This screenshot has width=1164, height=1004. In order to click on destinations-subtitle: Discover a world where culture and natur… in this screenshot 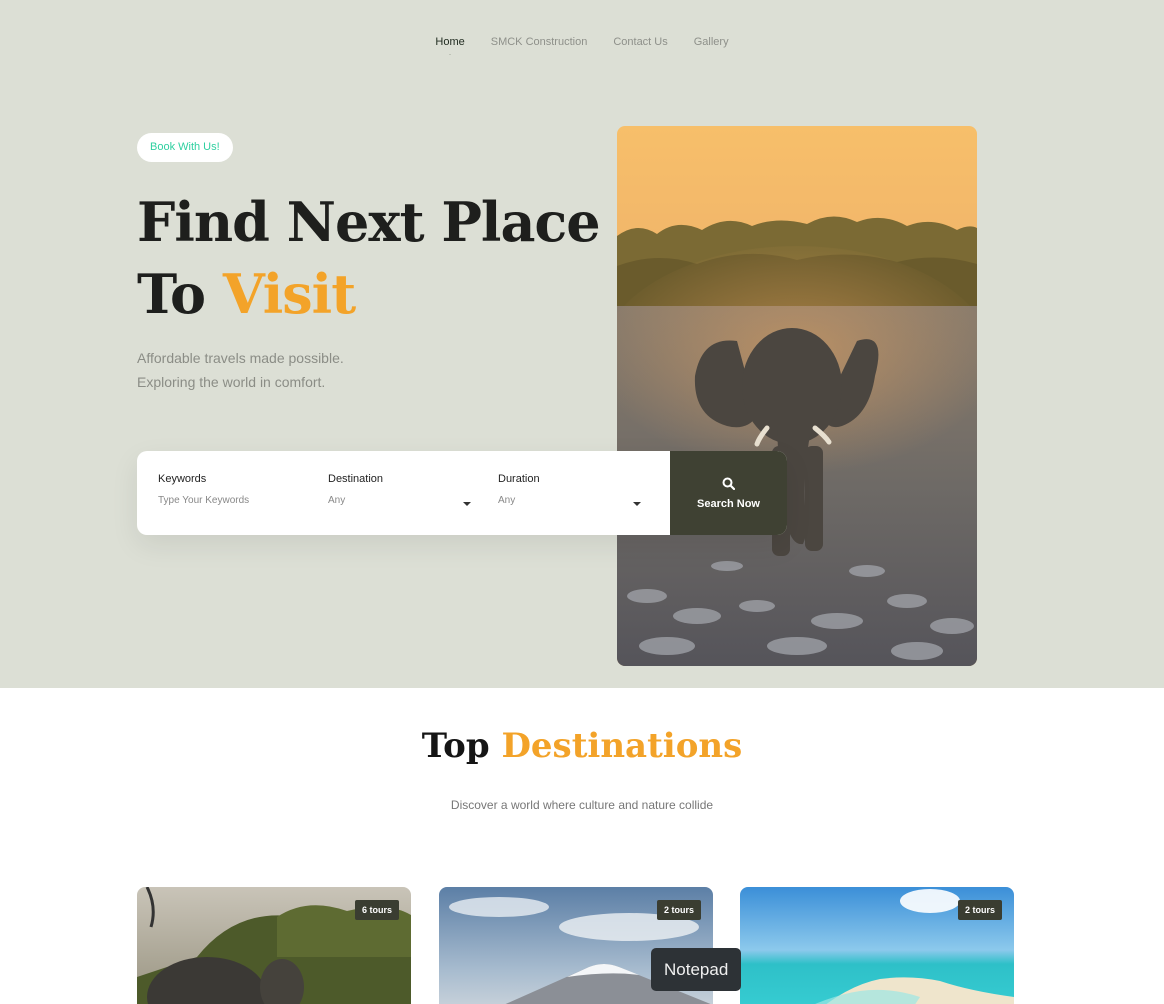, I will do `click(582, 805)`.